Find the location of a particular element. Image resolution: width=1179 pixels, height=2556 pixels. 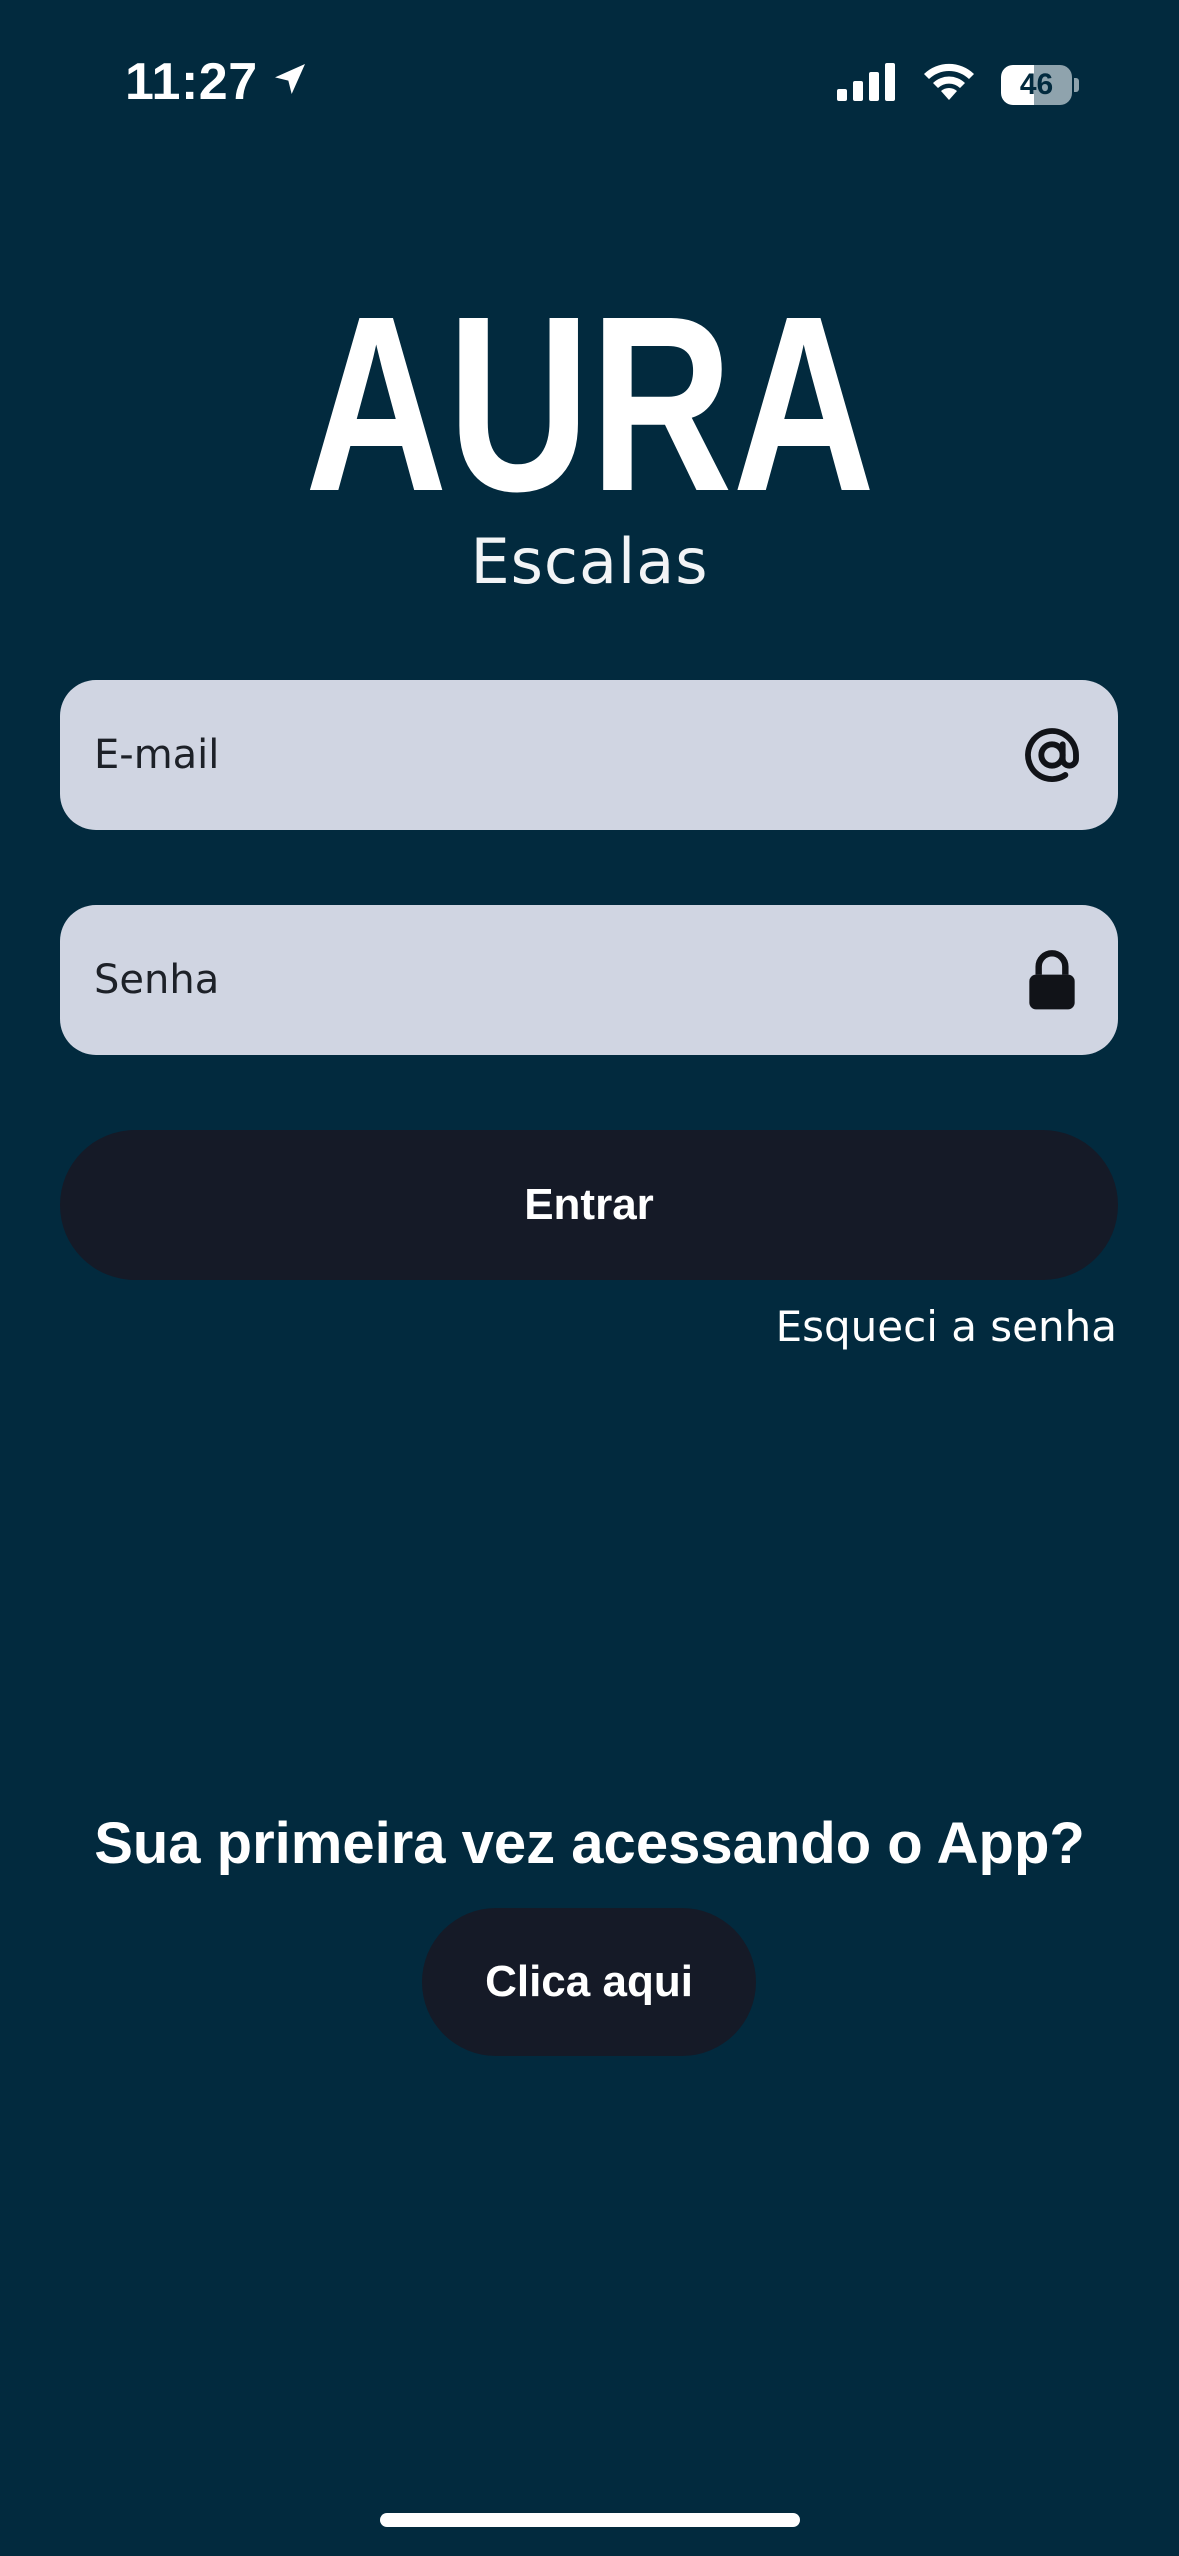

aura-logo-icon: AURA is located at coordinates (590, 400).